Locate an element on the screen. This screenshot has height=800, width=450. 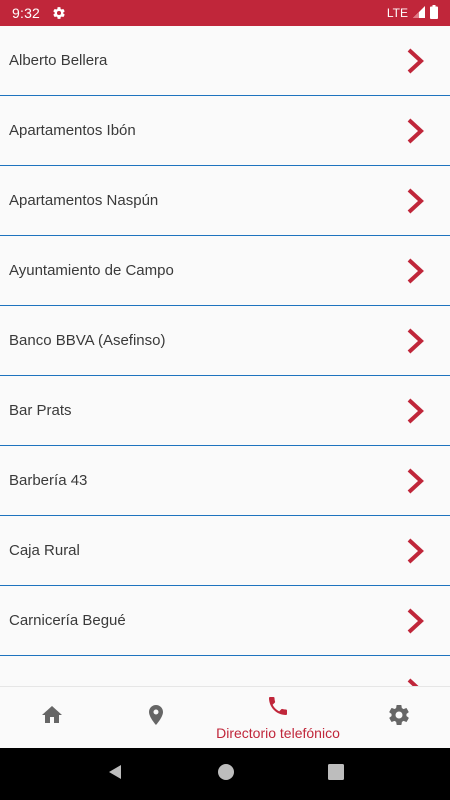
bottom-navigation: Directorio telefónico is located at coordinates (225, 717).